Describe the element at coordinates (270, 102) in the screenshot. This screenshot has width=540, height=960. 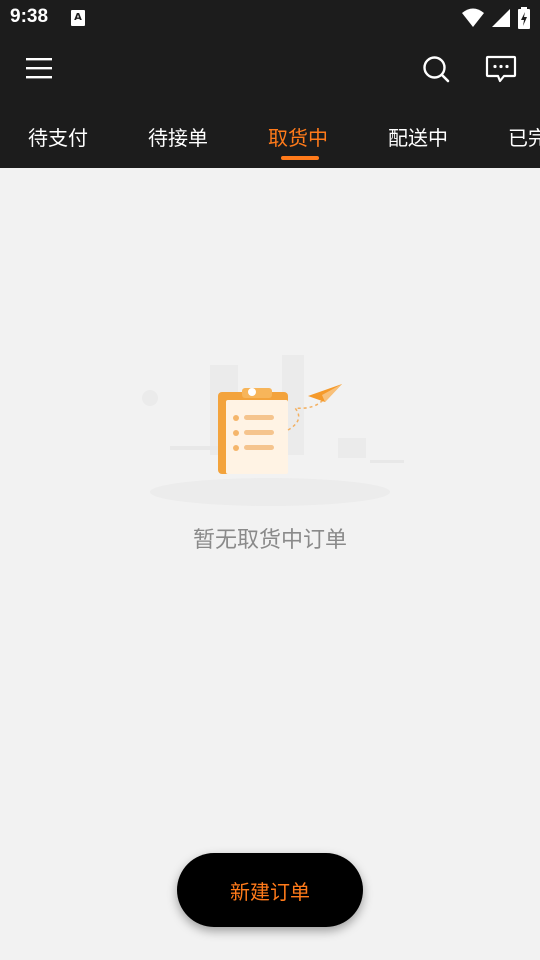
I see `app-header: 待支付 待接单 取货中 配送中 已完` at that location.